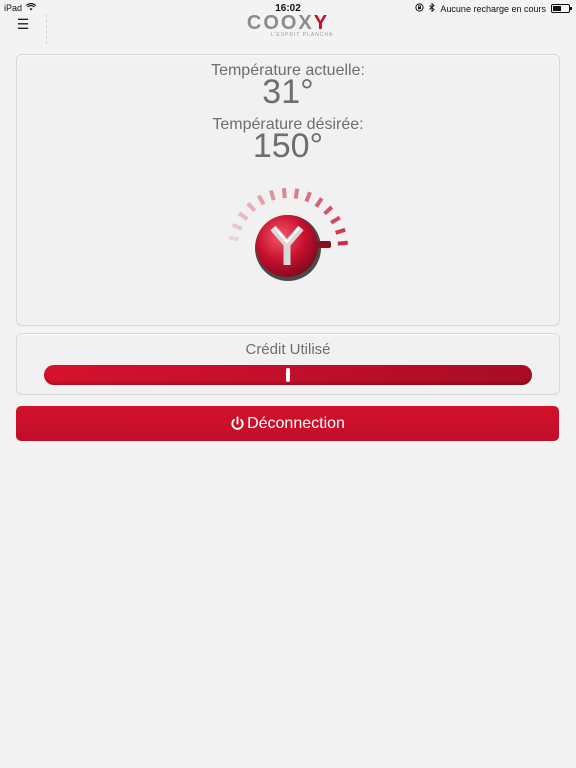 Image resolution: width=576 pixels, height=768 pixels. Describe the element at coordinates (280, 23) in the screenshot. I see `logo-text: COOX` at that location.